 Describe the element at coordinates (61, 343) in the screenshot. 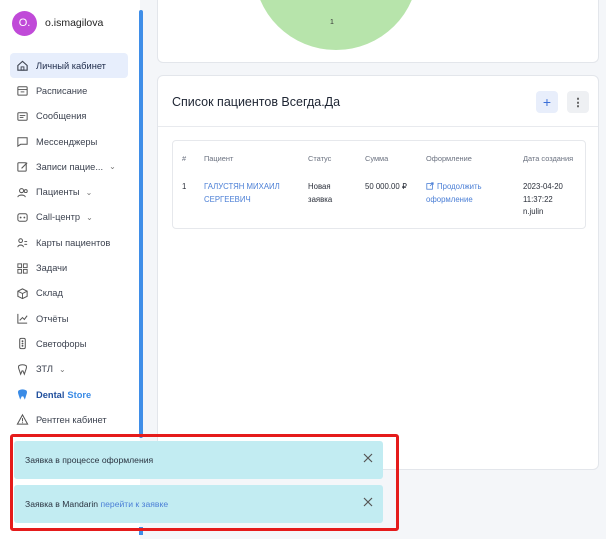

I see `sidebar-item-label: Светофоры` at that location.